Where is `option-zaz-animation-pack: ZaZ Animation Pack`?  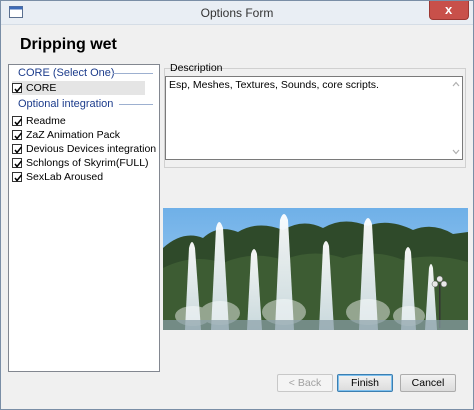 option-zaz-animation-pack: ZaZ Animation Pack is located at coordinates (66, 135).